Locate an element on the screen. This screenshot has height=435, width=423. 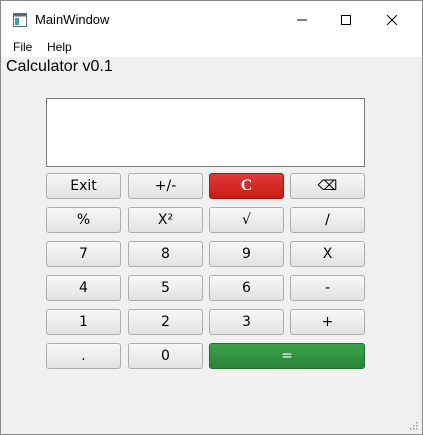
zero-button: 0 is located at coordinates (165, 356).